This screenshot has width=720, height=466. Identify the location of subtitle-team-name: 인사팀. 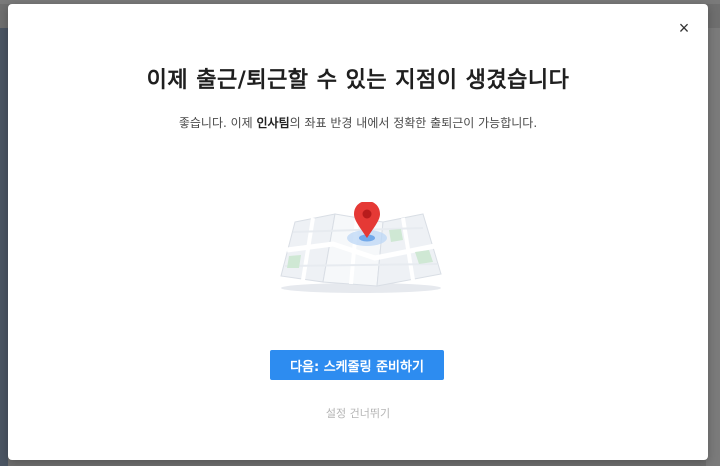
(273, 123).